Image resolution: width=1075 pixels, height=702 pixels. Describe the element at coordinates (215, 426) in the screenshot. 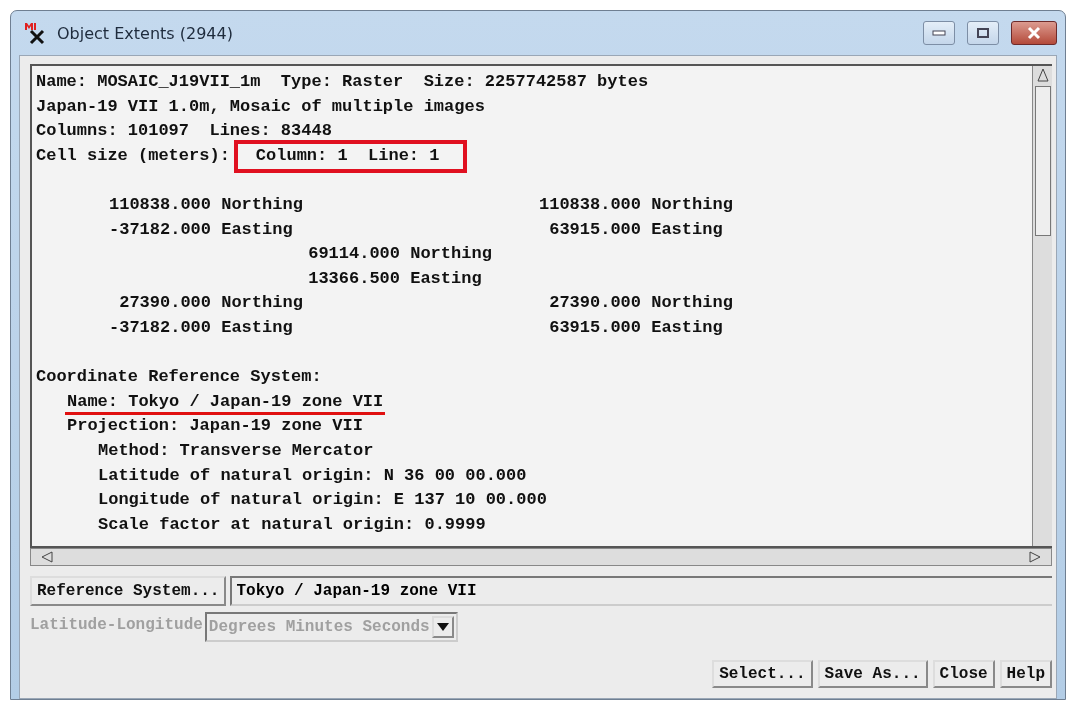

I see `report-text: Projection: Japan-19 zone VII` at that location.